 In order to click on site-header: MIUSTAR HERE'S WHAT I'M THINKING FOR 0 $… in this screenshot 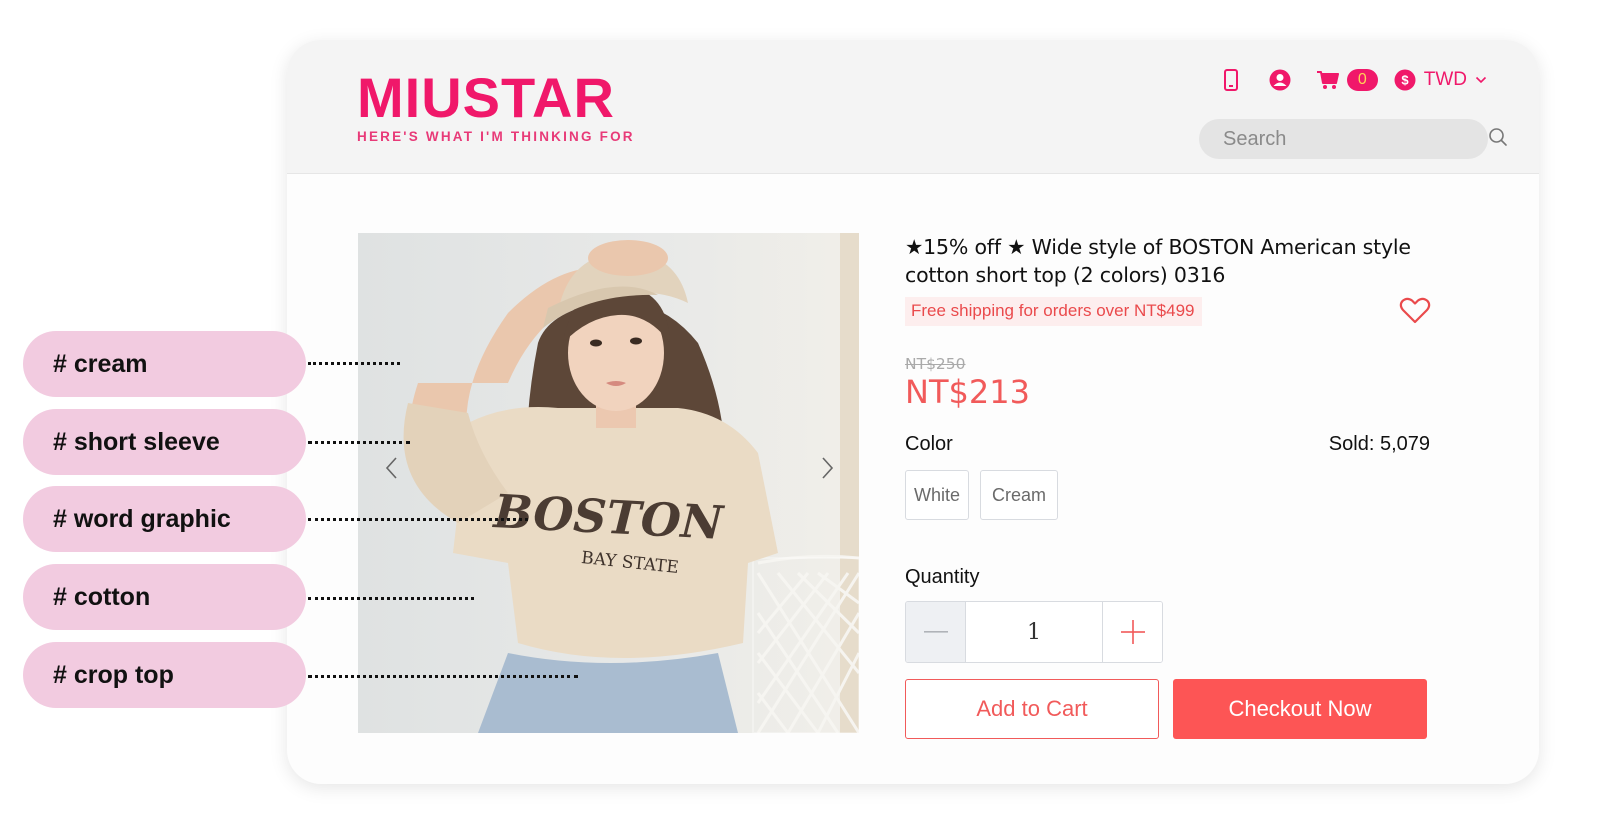, I will do `click(913, 107)`.